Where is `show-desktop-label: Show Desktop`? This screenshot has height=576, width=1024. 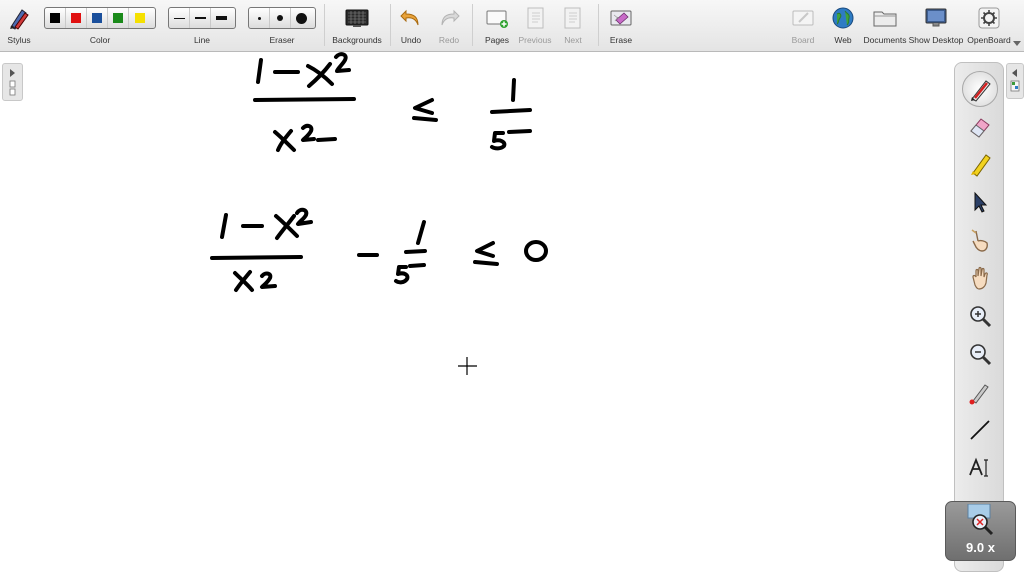
show-desktop-label: Show Desktop is located at coordinates (936, 40).